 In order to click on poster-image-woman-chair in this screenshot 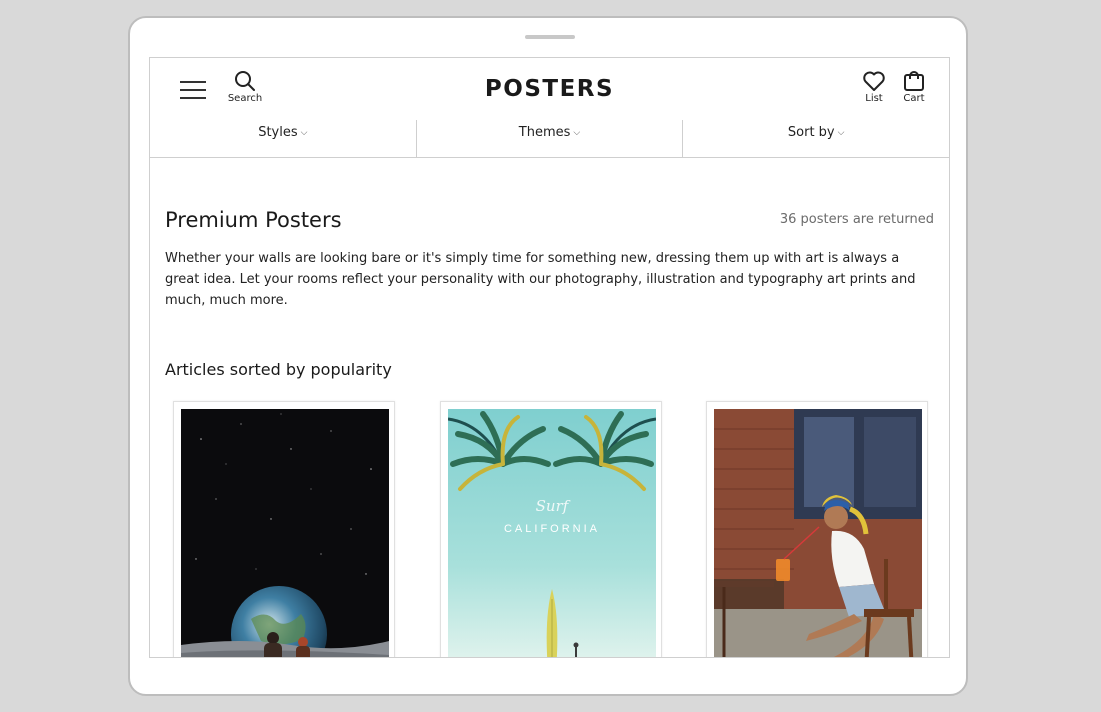, I will do `click(818, 533)`.